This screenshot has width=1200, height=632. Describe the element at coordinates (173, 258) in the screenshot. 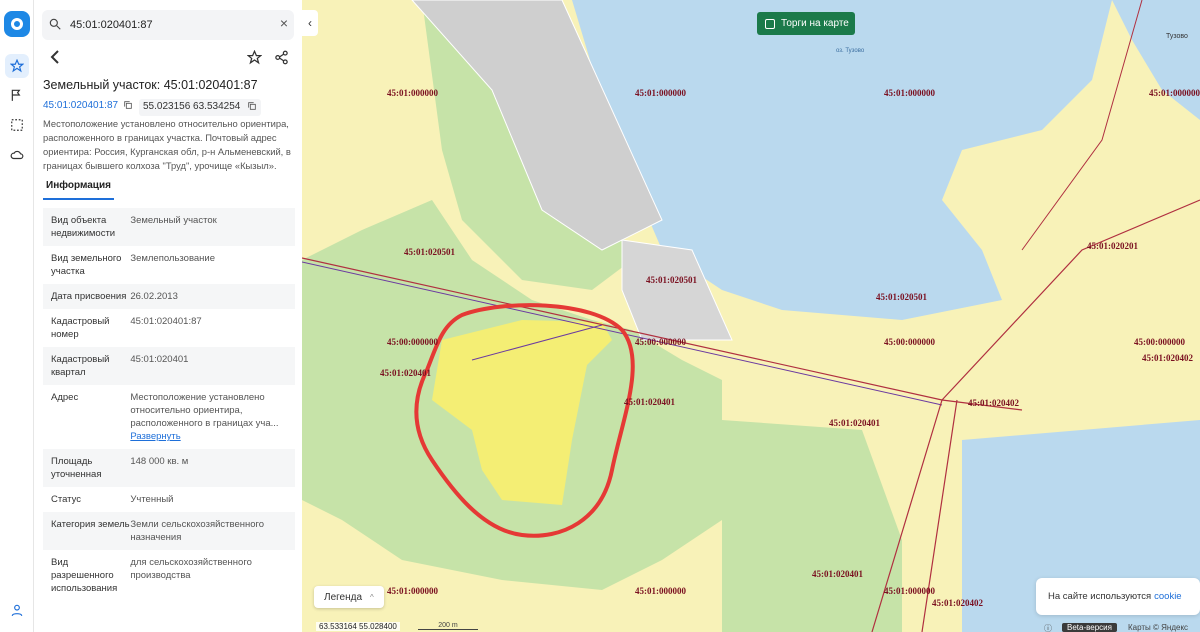

I see `attribute-value-text: Землепользование` at that location.